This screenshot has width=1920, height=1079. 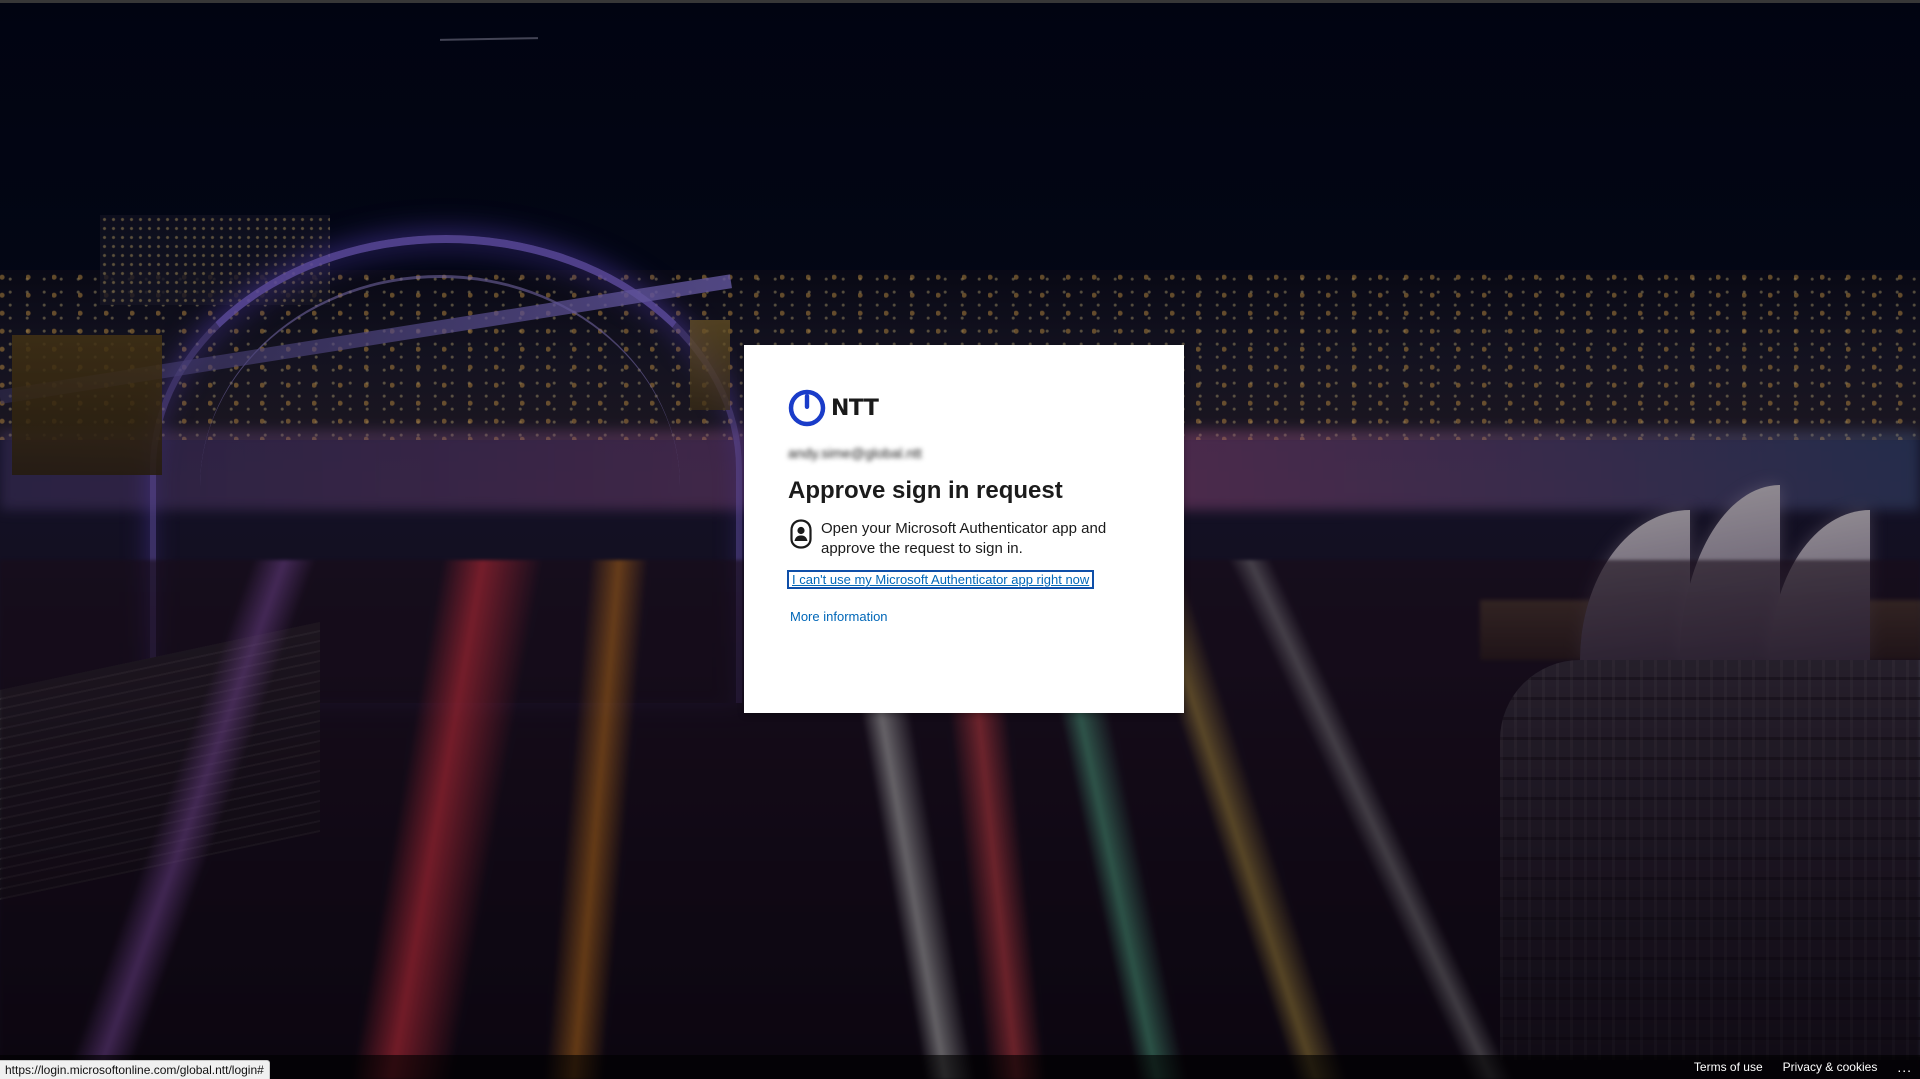 What do you see at coordinates (925, 490) in the screenshot?
I see `page-title: Approve sign in request` at bounding box center [925, 490].